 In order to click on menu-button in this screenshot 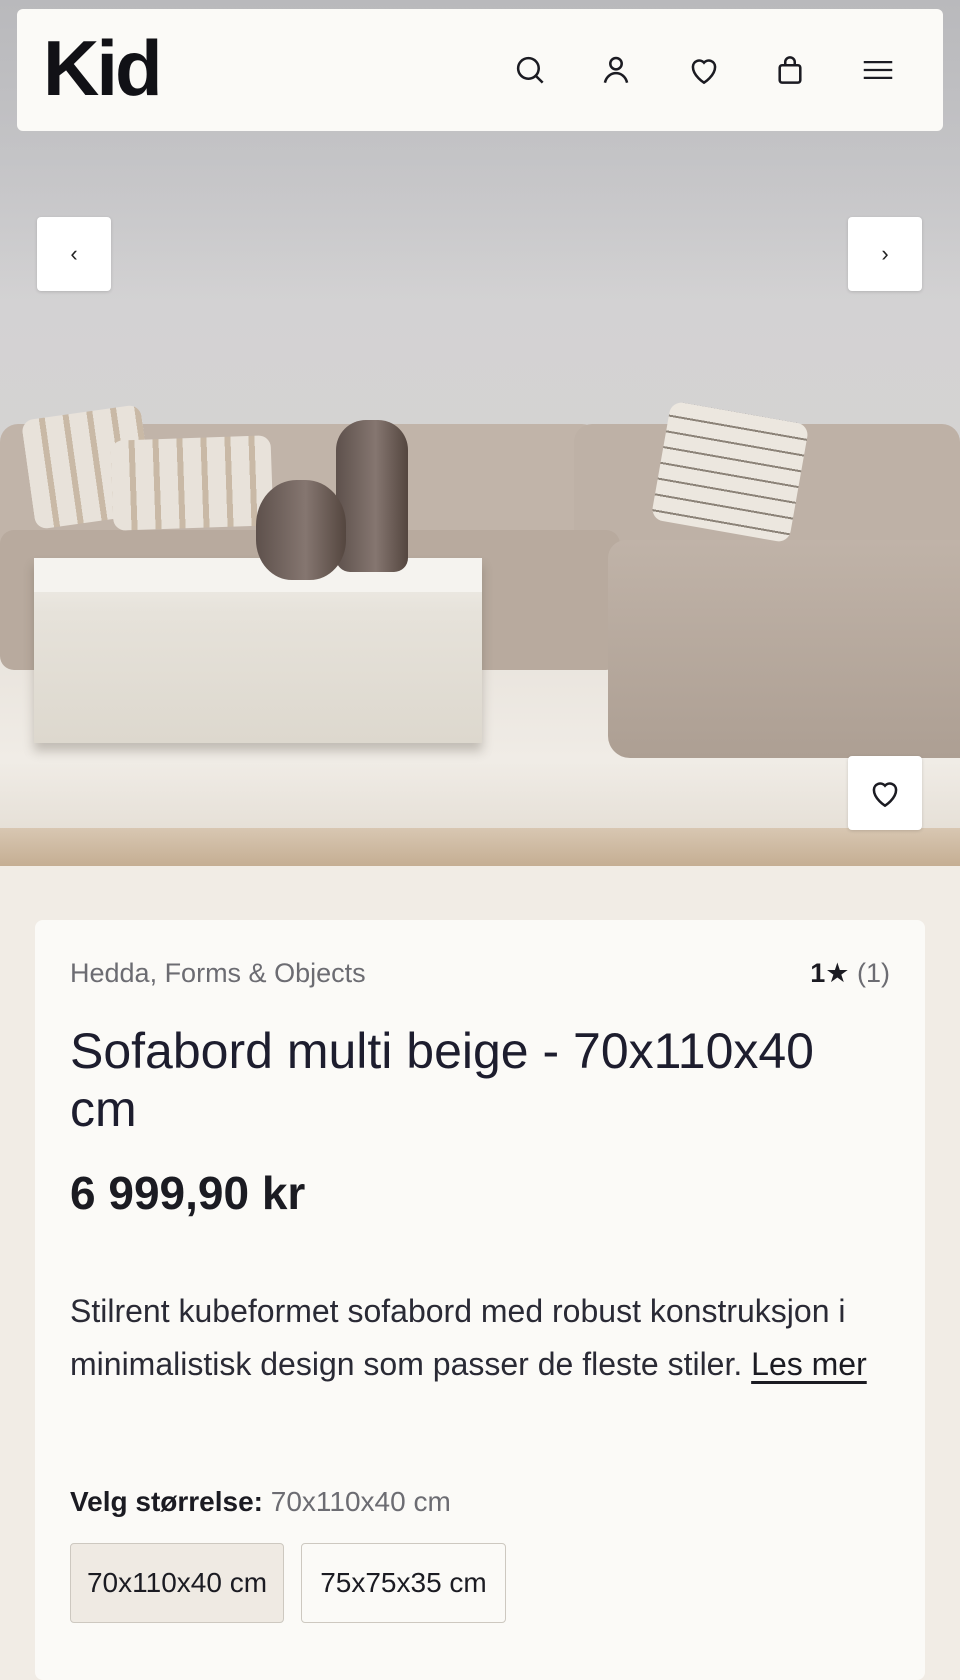, I will do `click(878, 70)`.